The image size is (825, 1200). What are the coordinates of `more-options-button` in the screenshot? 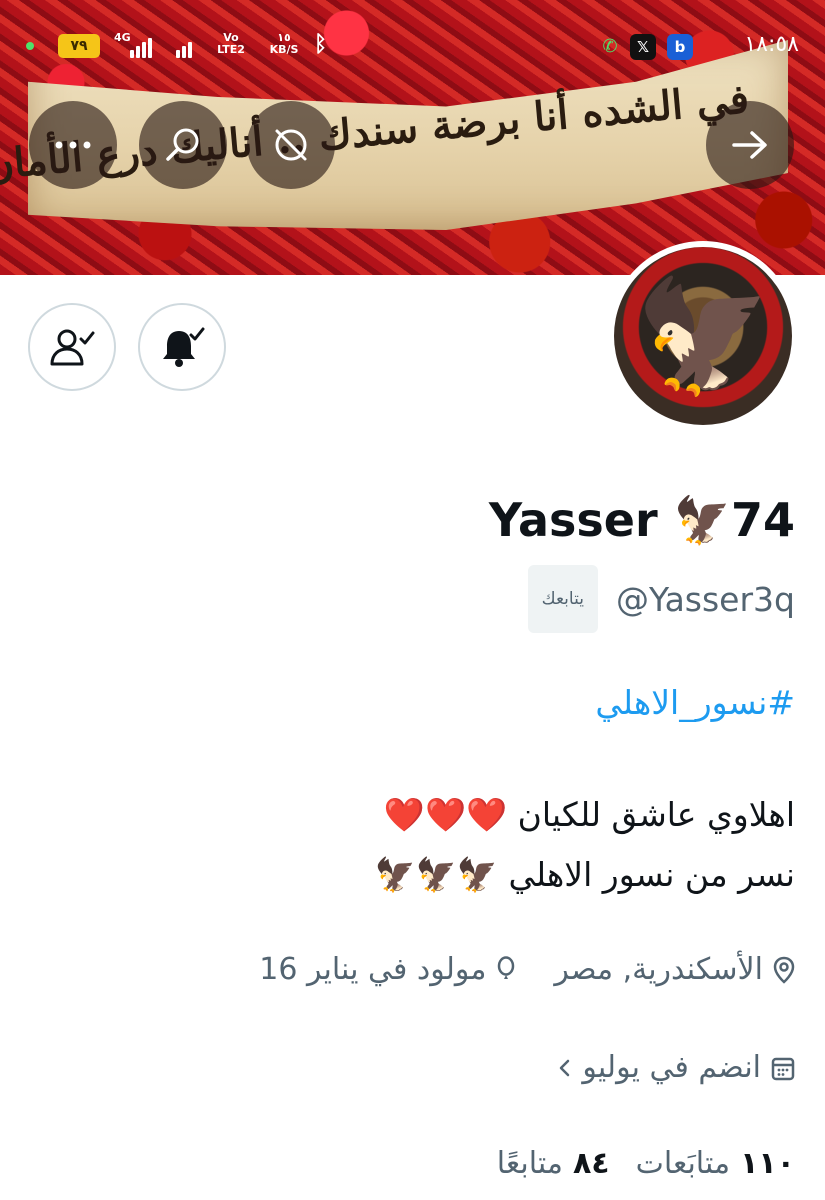 It's located at (73, 145).